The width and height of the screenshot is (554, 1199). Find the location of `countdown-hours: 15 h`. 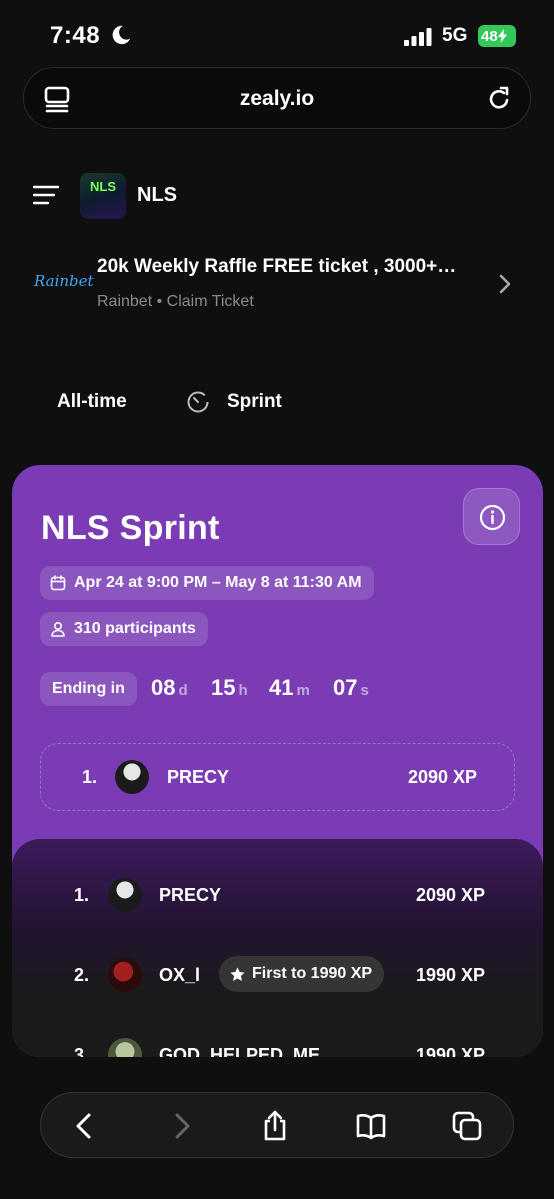

countdown-hours: 15 h is located at coordinates (229, 687).